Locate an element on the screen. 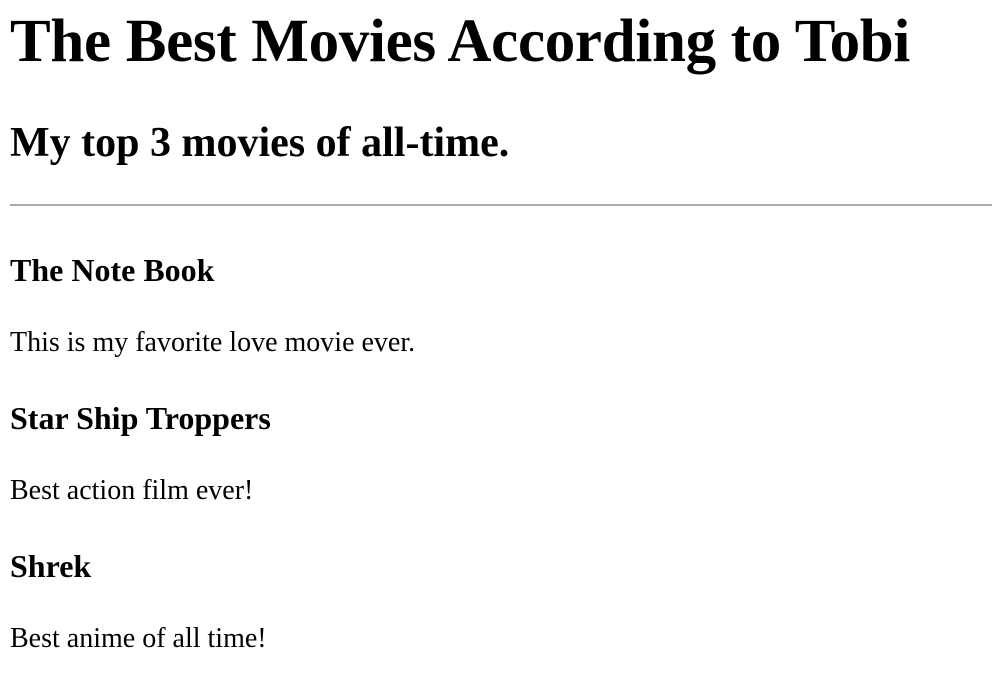 This screenshot has width=992, height=698. movie-description: Best anime of all time! is located at coordinates (138, 638).